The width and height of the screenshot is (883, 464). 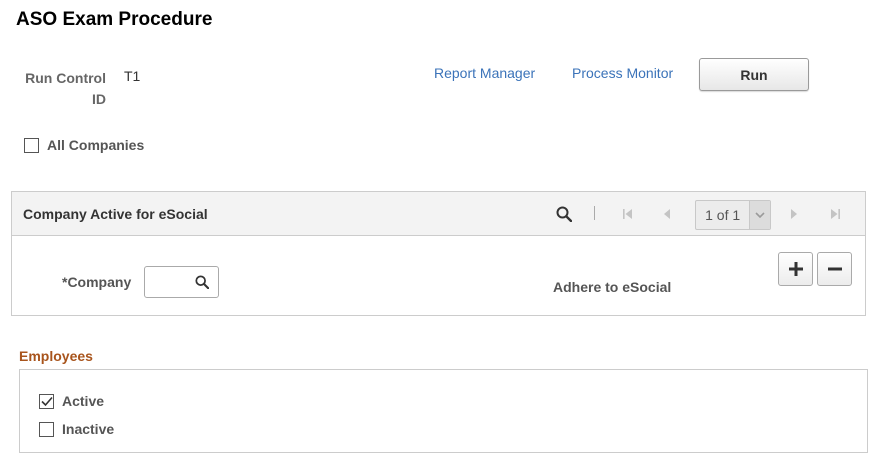 What do you see at coordinates (612, 287) in the screenshot?
I see `adhere-to-esocial-label: Adhere to eSocial` at bounding box center [612, 287].